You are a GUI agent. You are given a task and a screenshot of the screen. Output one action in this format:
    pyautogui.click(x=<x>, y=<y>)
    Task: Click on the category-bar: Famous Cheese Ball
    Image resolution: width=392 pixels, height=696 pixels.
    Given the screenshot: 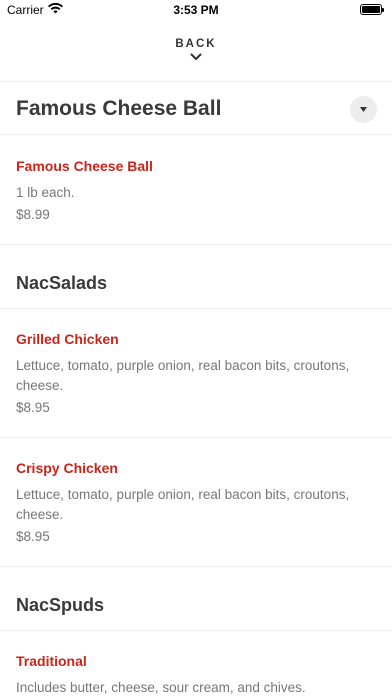 What is the action you would take?
    pyautogui.click(x=196, y=109)
    